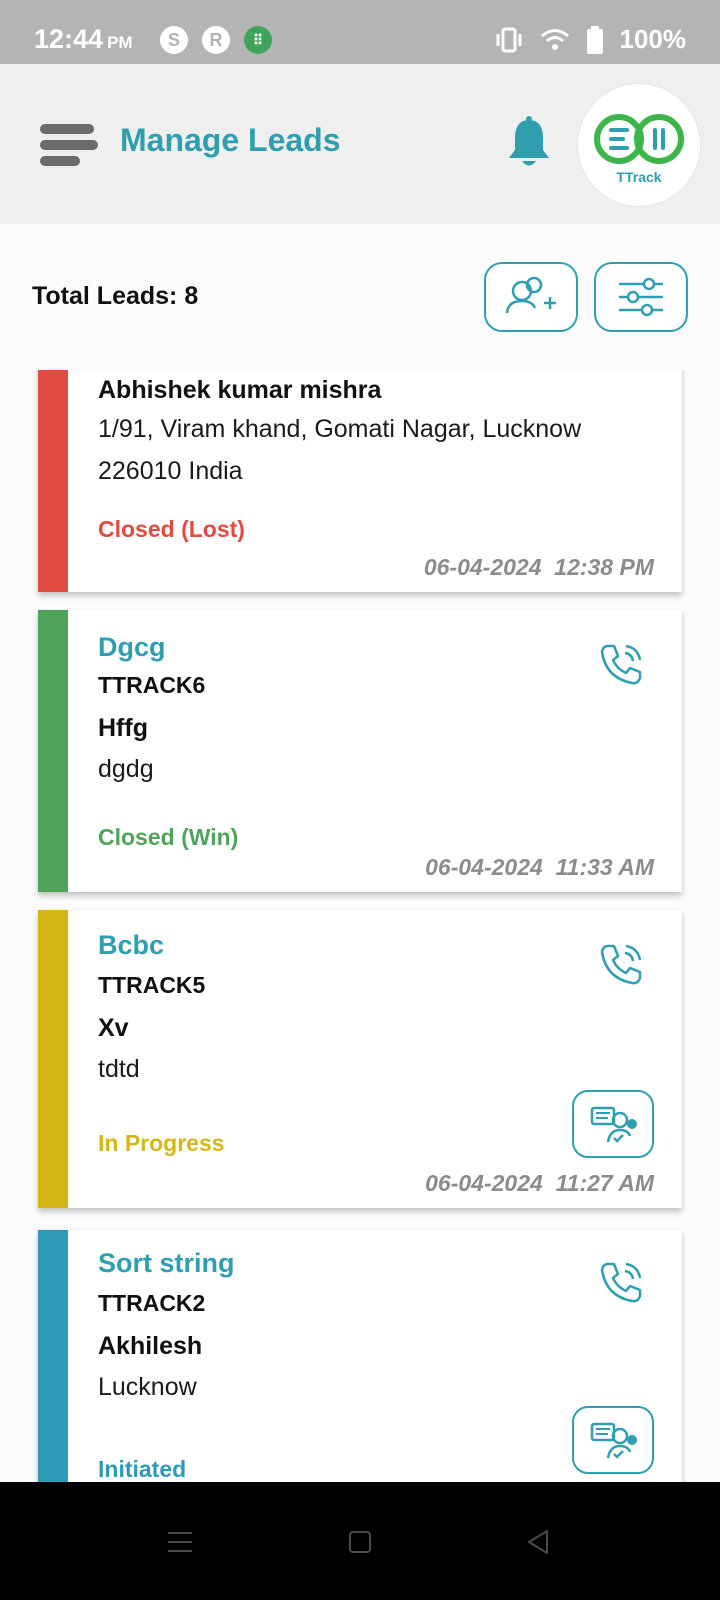 Image resolution: width=720 pixels, height=1600 pixels. Describe the element at coordinates (174, 40) in the screenshot. I see `s-app-icon: S` at that location.